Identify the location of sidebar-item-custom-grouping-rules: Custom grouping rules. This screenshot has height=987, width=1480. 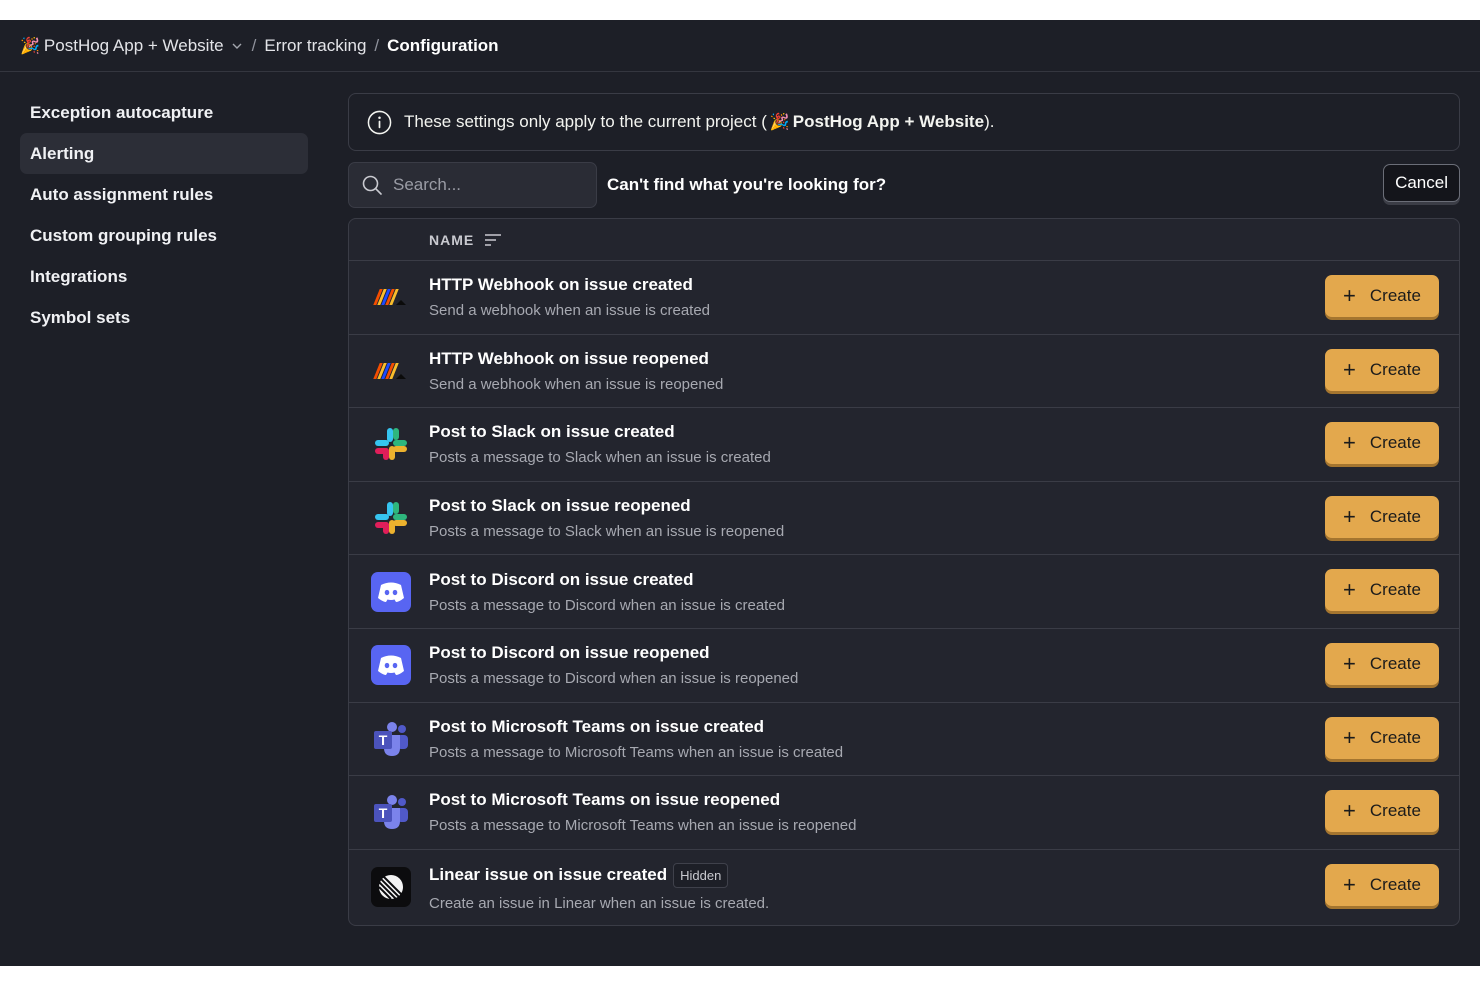
(164, 235).